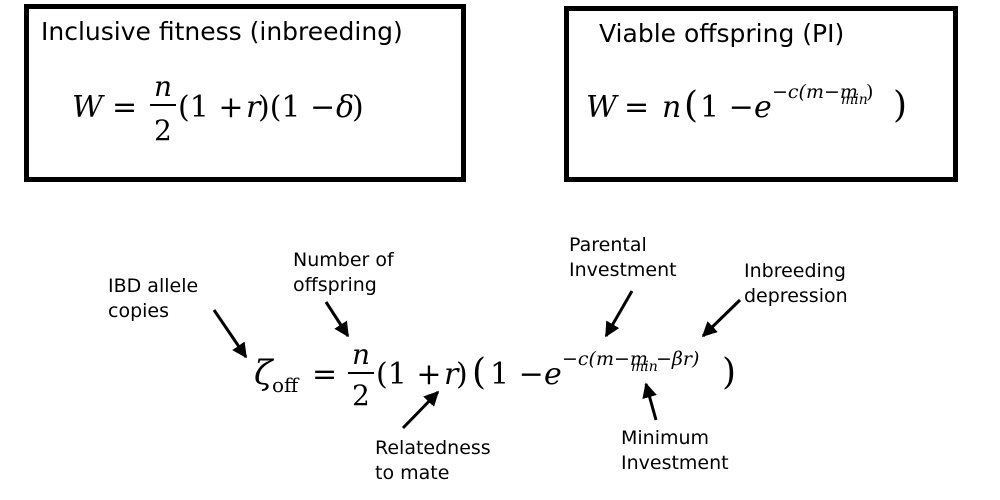 This screenshot has height=500, width=1000. What do you see at coordinates (650, 401) in the screenshot?
I see `arrow-minimum` at bounding box center [650, 401].